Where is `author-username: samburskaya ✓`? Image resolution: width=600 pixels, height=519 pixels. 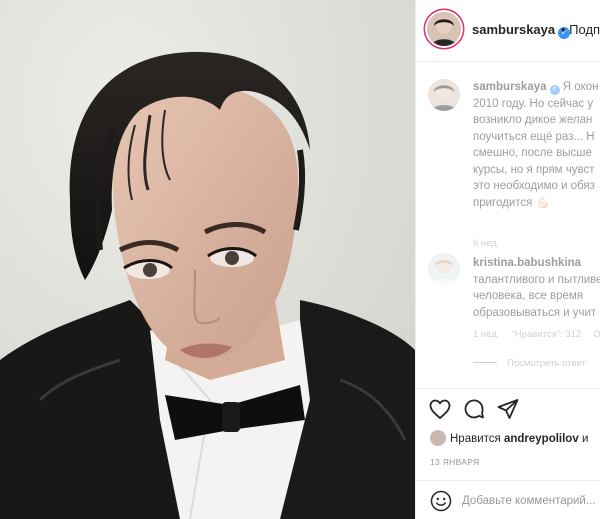
author-username: samburskaya ✓ is located at coordinates (521, 30).